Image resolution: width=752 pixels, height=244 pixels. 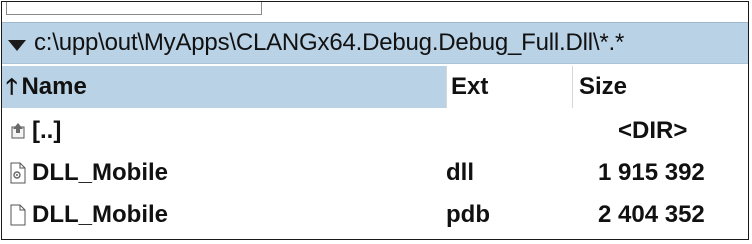 What do you see at coordinates (18, 131) in the screenshot?
I see `folder-up-icon` at bounding box center [18, 131].